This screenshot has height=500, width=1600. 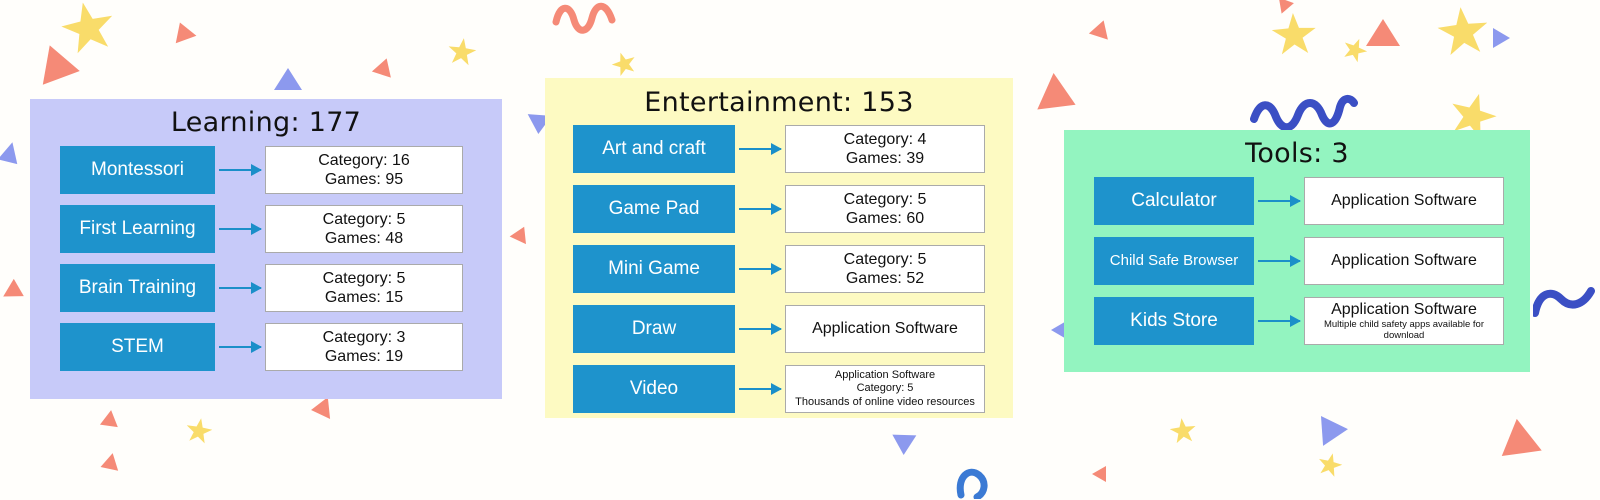 What do you see at coordinates (654, 389) in the screenshot?
I see `node-video: Video` at bounding box center [654, 389].